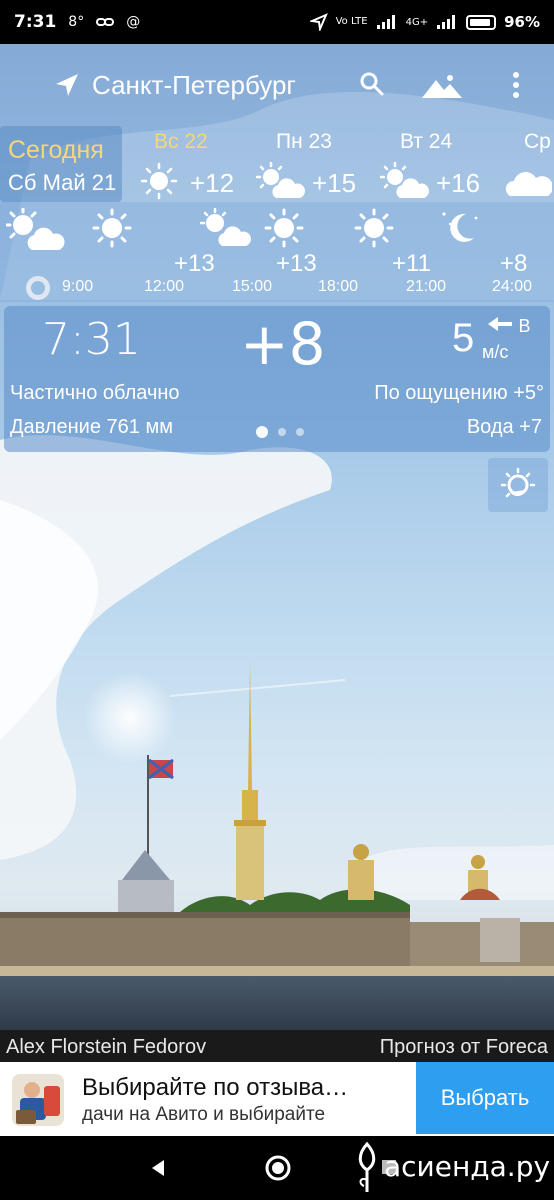 The image size is (554, 1200). I want to click on sun-weather-button, so click(518, 485).